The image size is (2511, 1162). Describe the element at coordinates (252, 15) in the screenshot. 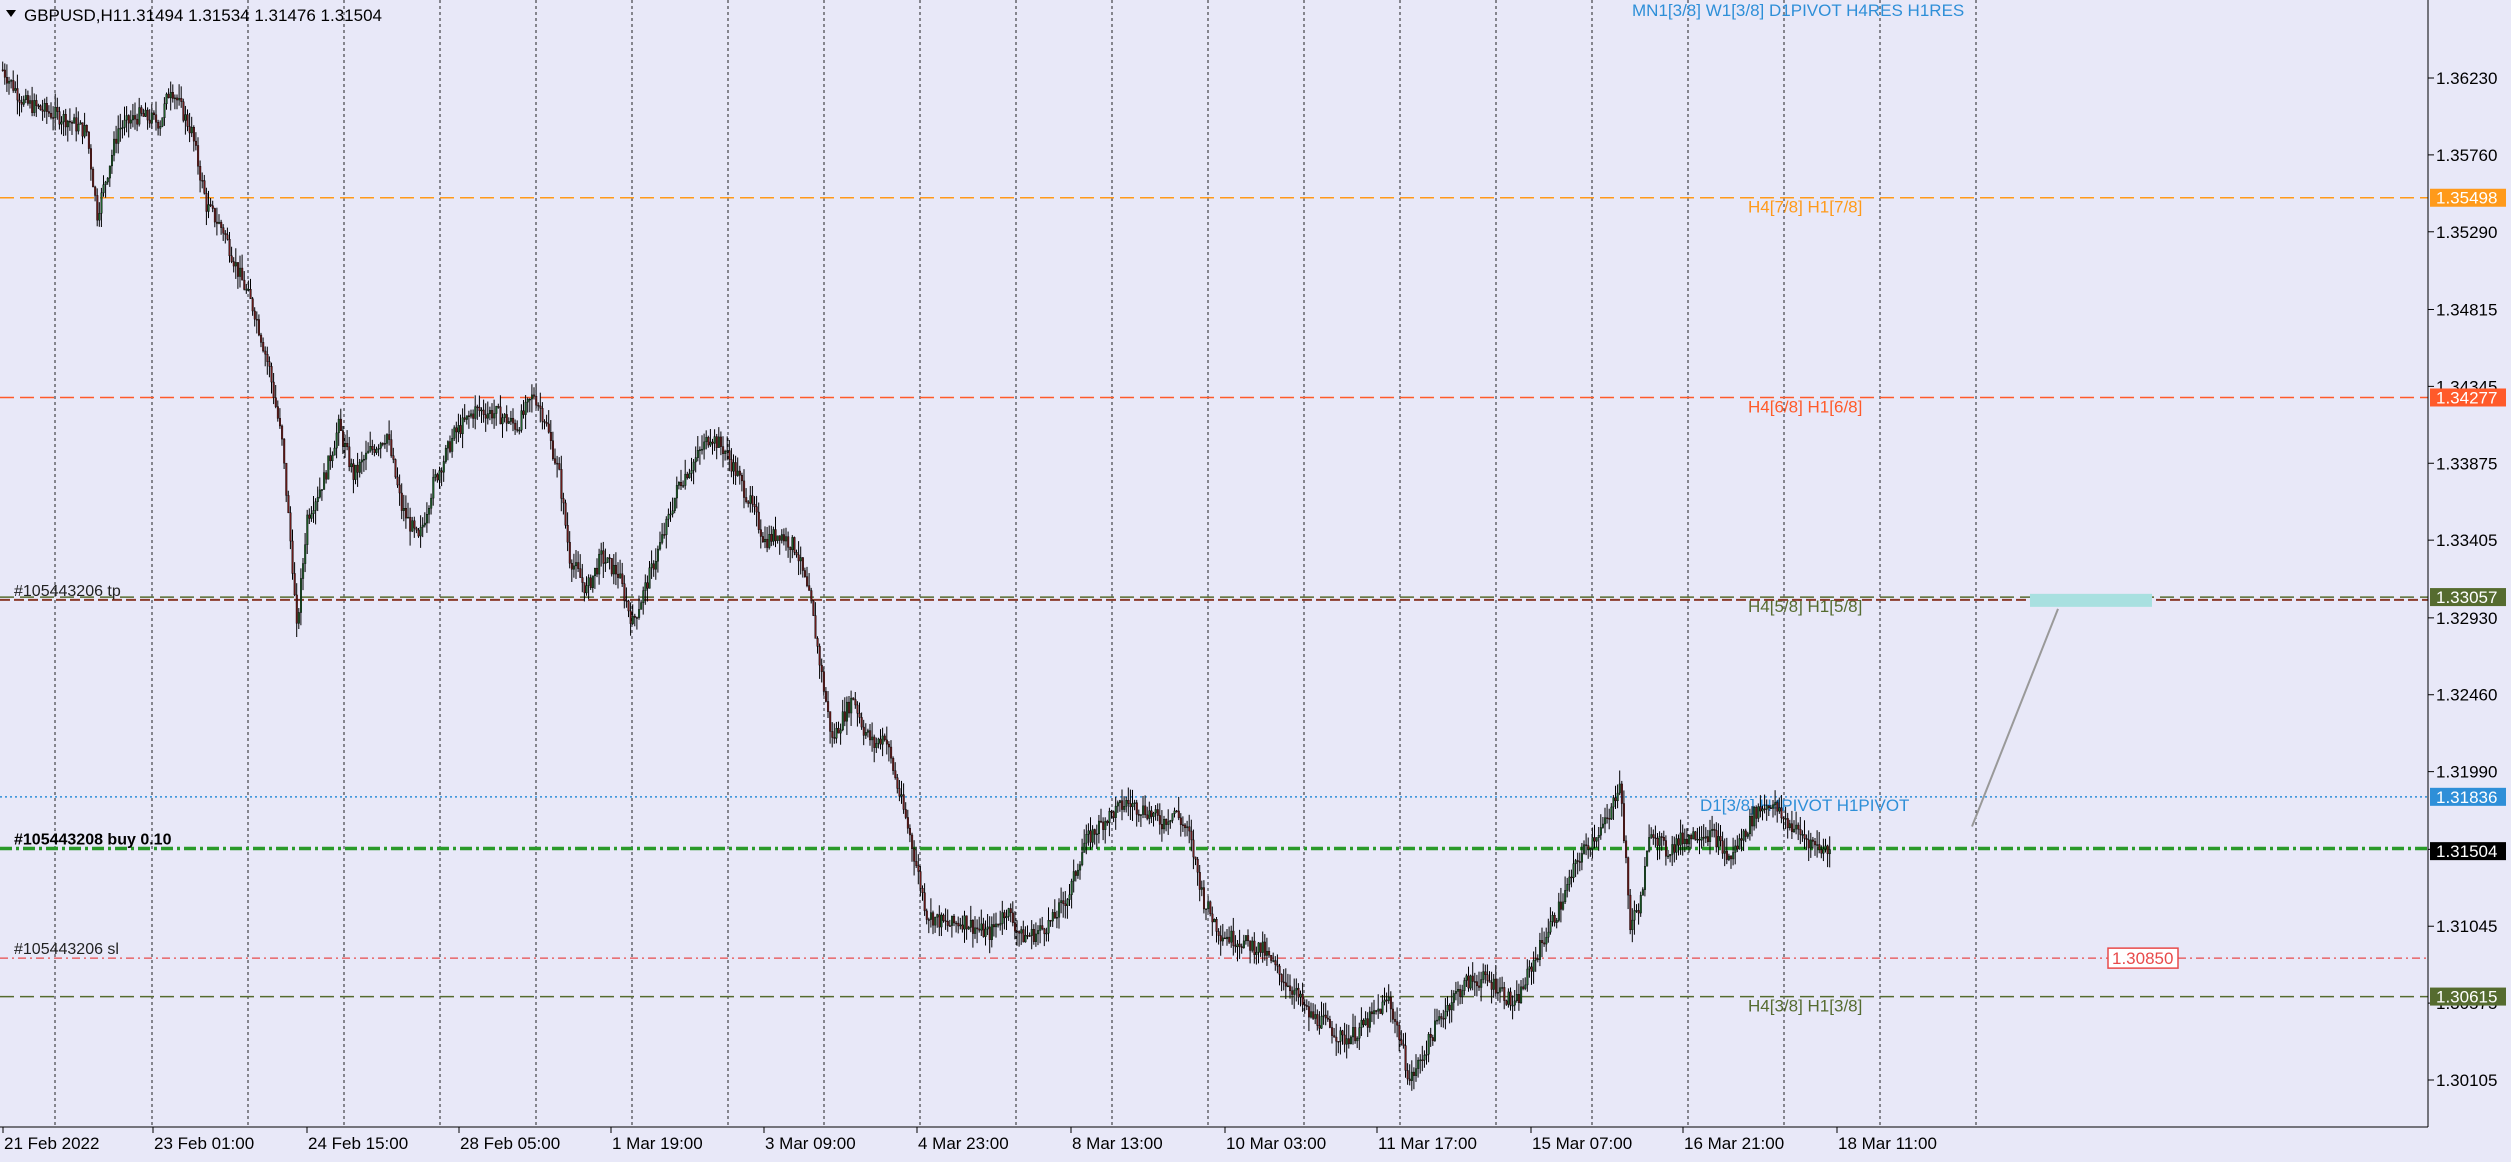

I see `ohlc-values: 1.31494 1.31534 1.31476 1.31504` at that location.